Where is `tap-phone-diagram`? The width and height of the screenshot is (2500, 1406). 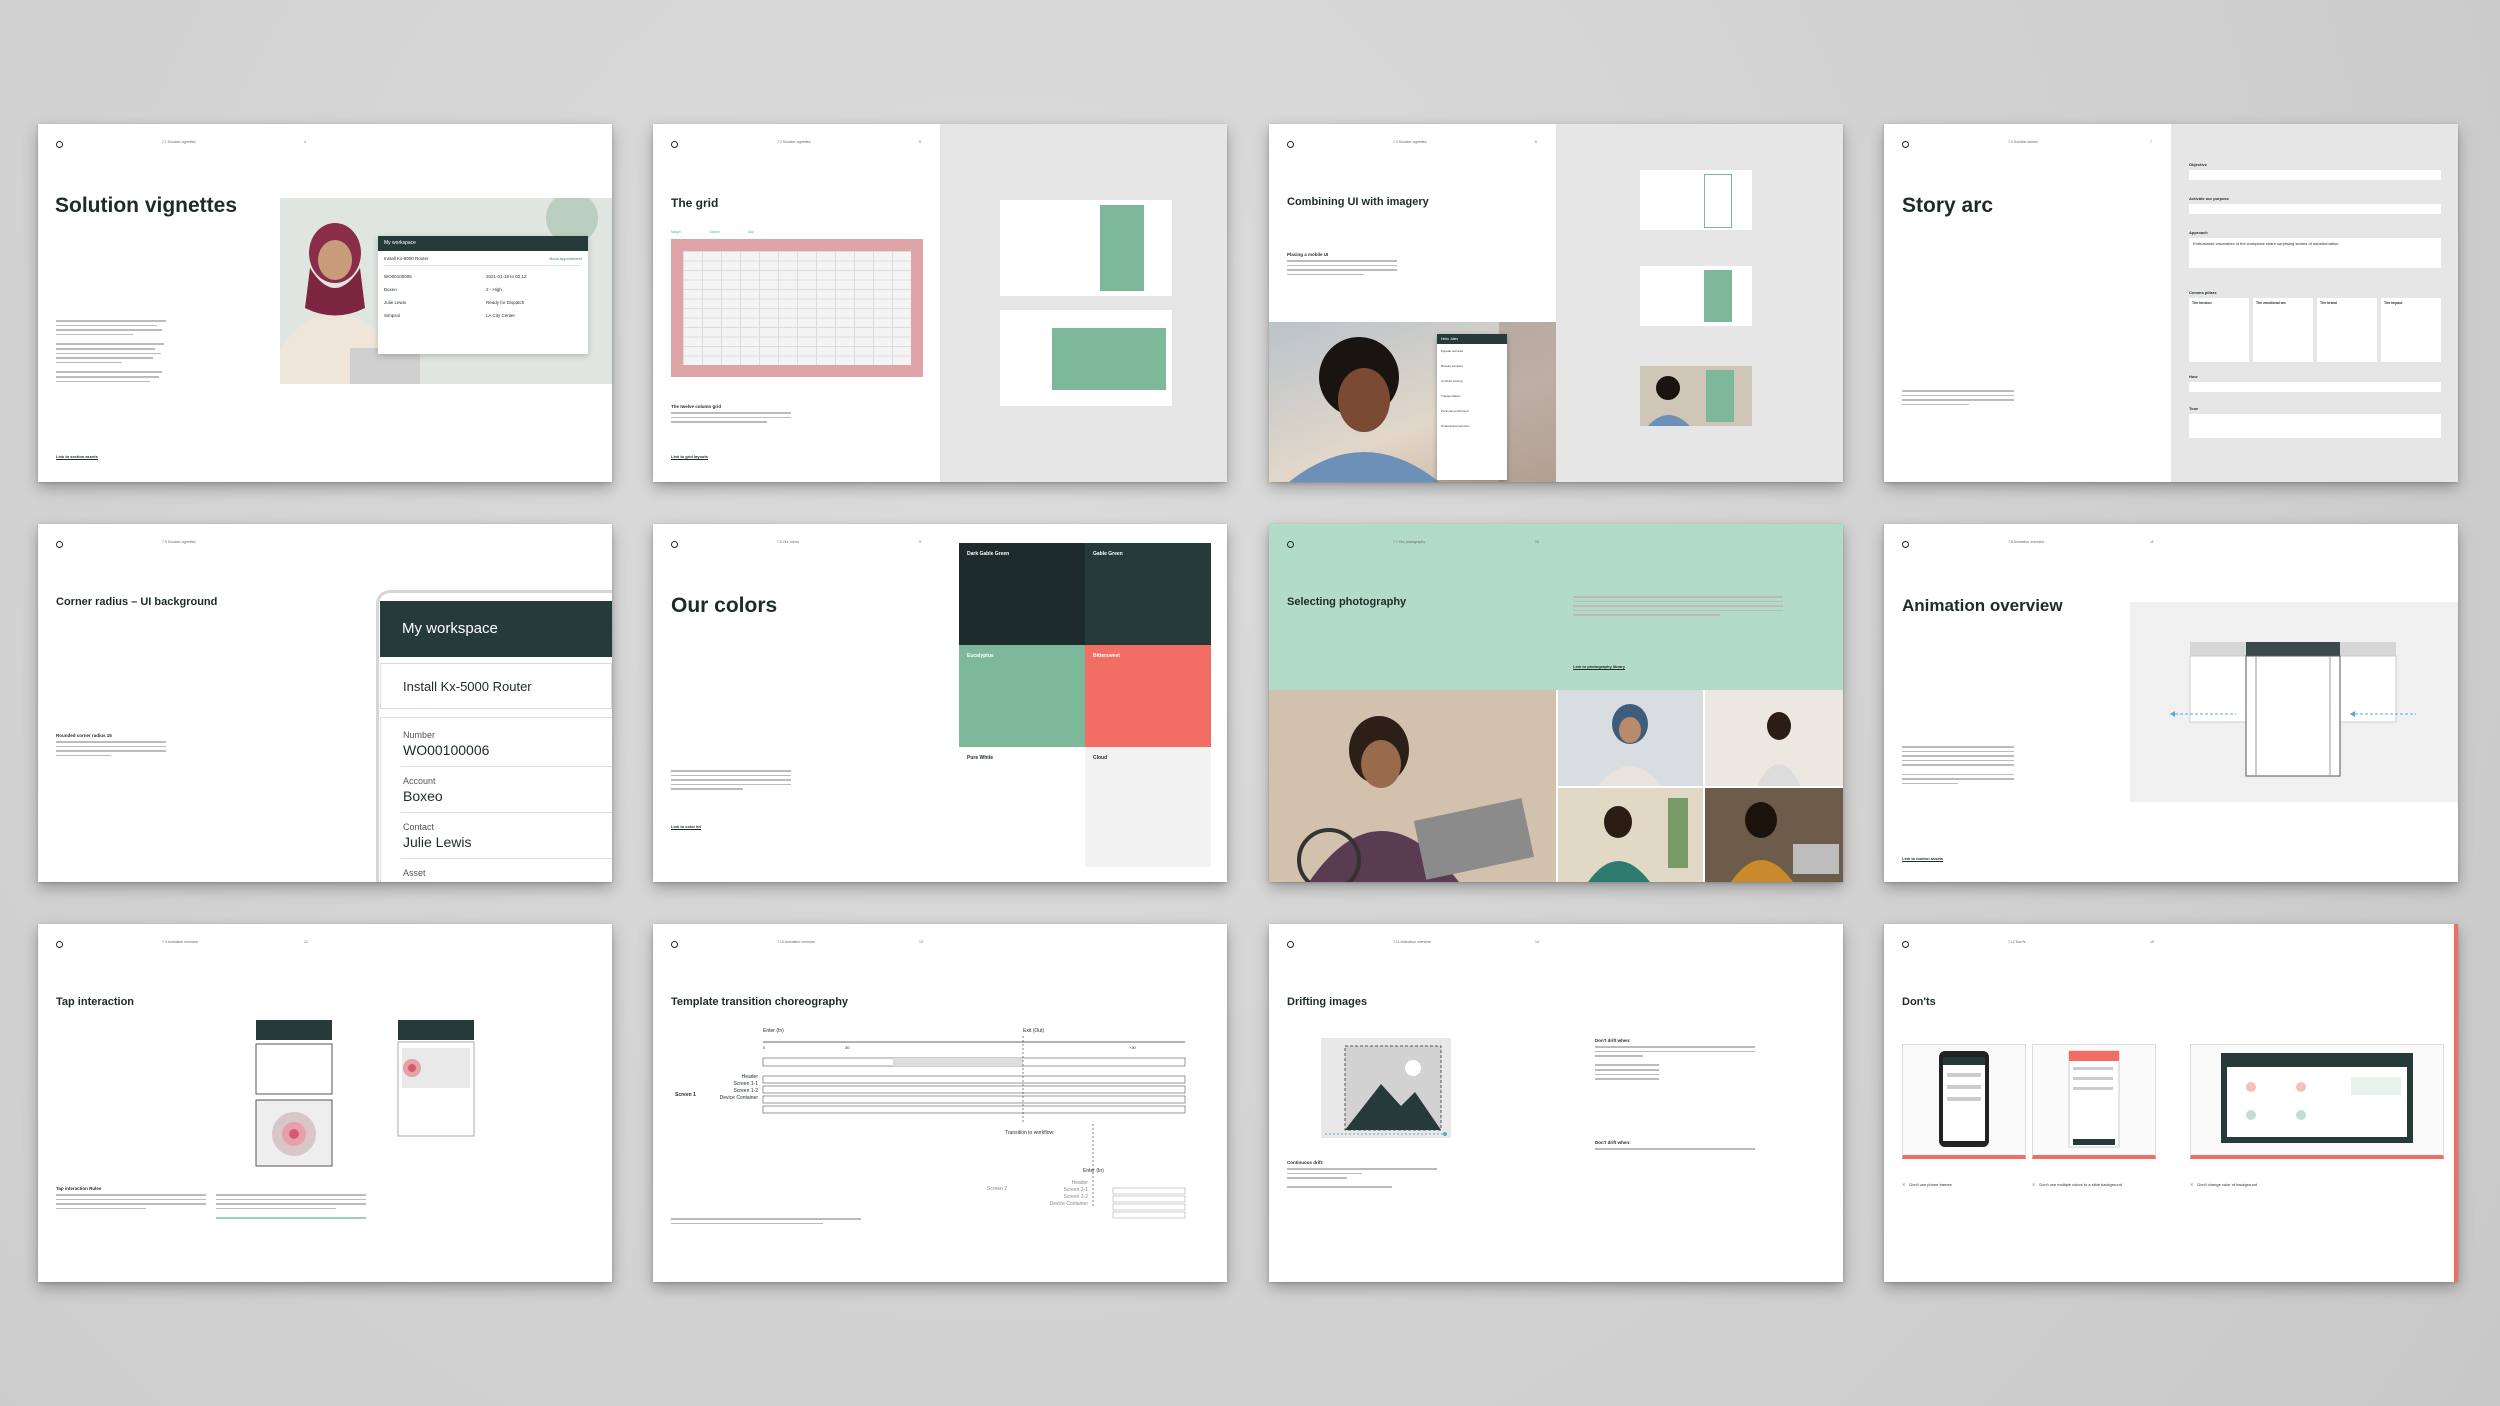
tap-phone-diagram is located at coordinates (294, 1093).